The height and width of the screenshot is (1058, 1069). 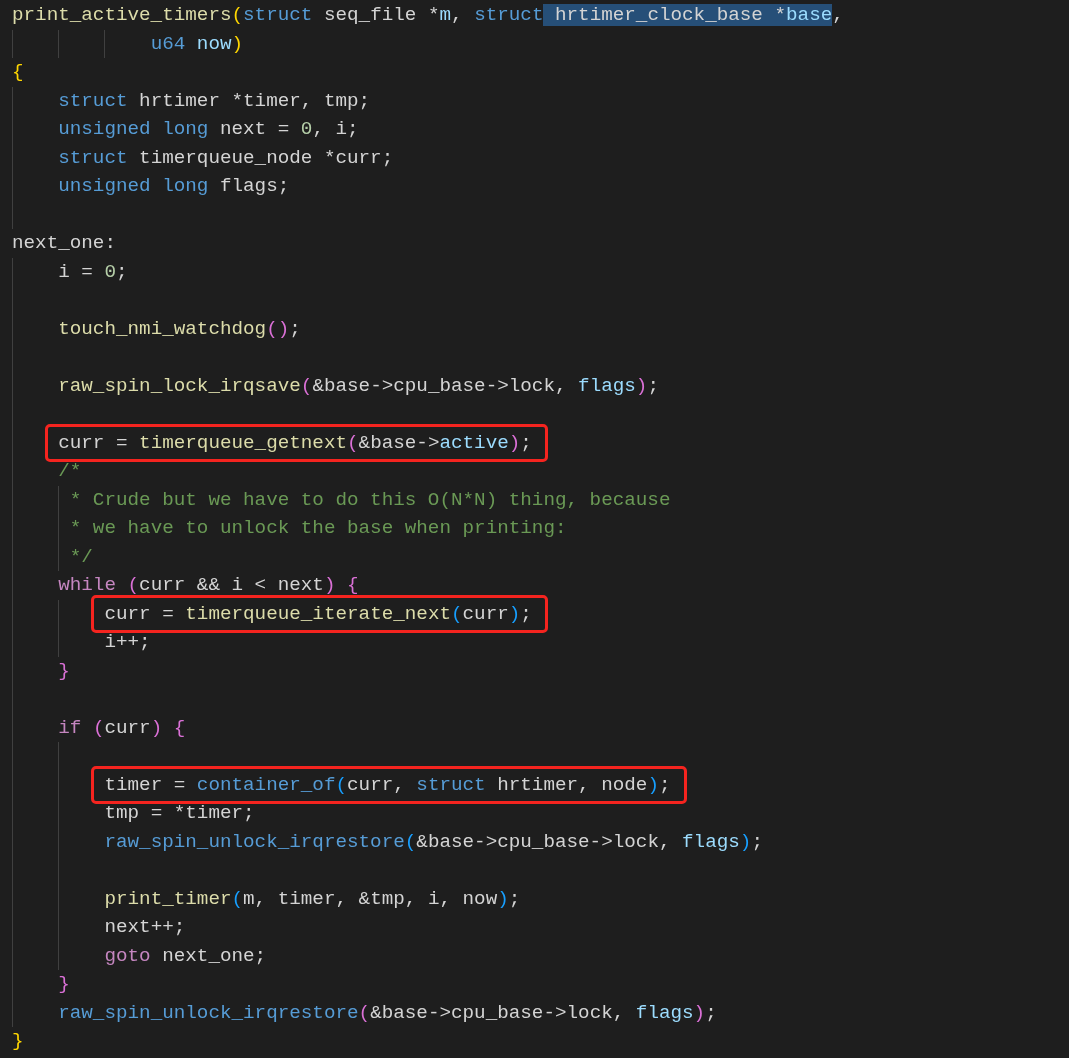 I want to click on code-line: raw_spin_lock_irqsave(&base->cpu_base->lock, flags);, so click(x=358, y=385).